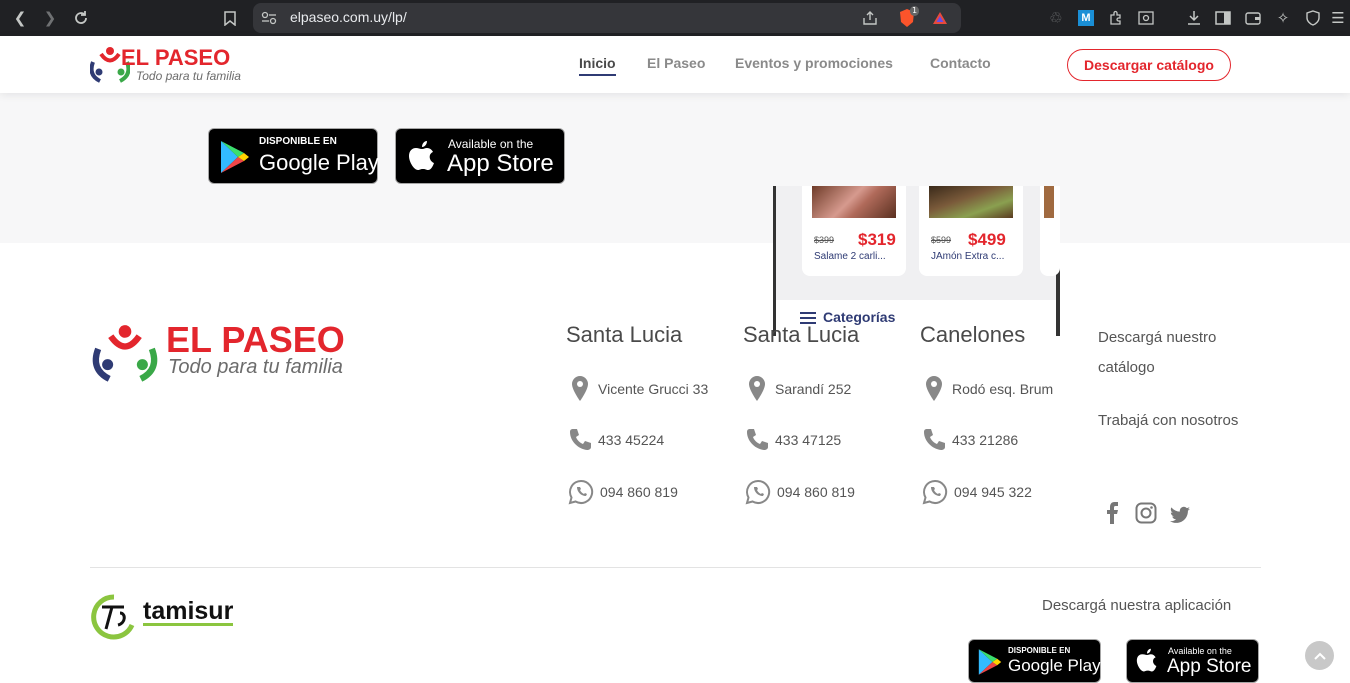  What do you see at coordinates (970, 439) in the screenshot?
I see `store-phone: 433 21286` at bounding box center [970, 439].